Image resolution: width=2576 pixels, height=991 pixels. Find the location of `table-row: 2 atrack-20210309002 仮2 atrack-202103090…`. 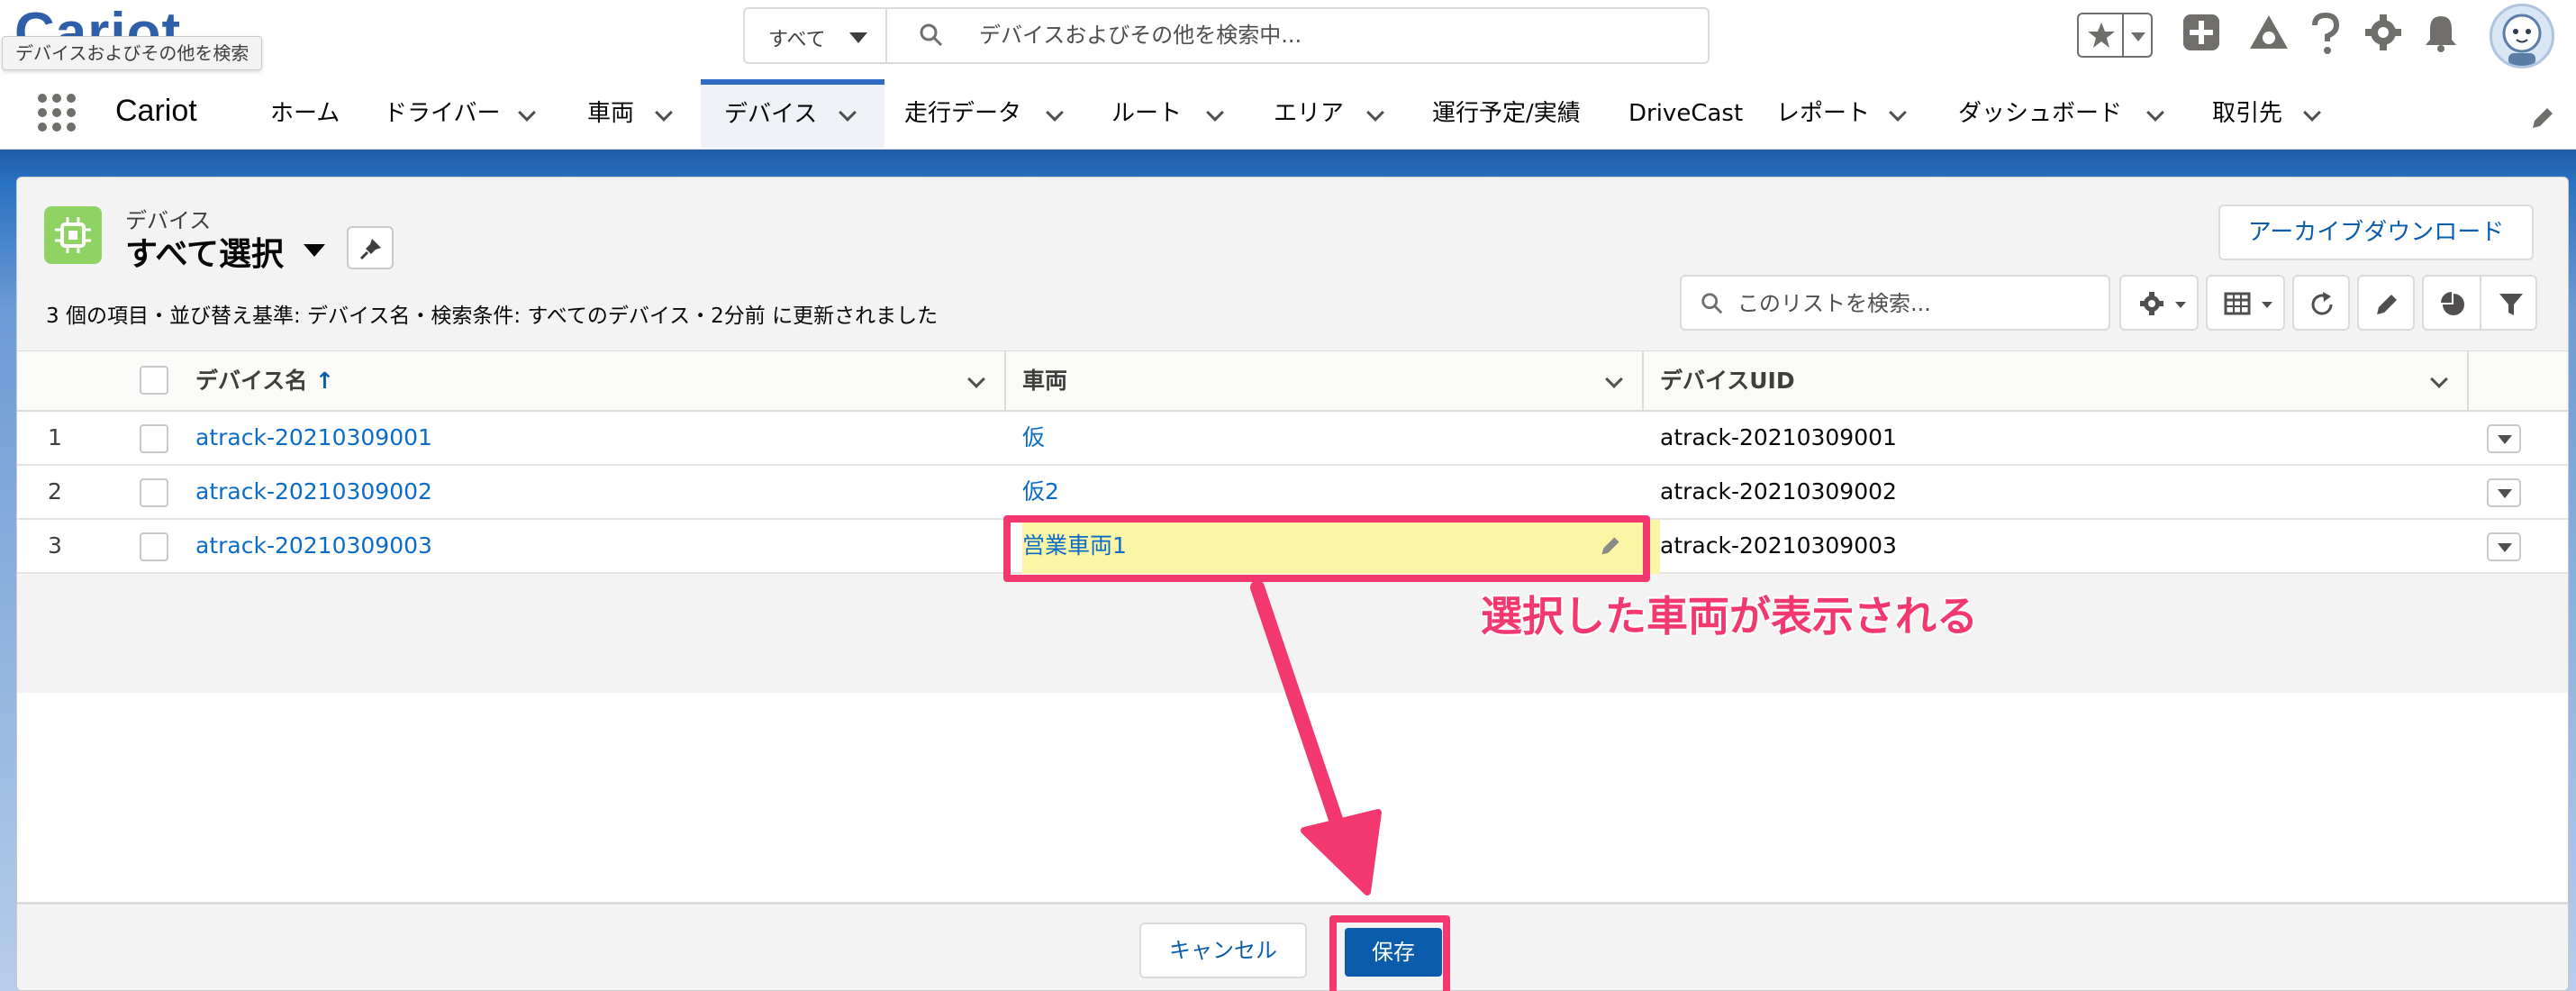

table-row: 2 atrack-20210309002 仮2 atrack-202103090… is located at coordinates (1292, 493).